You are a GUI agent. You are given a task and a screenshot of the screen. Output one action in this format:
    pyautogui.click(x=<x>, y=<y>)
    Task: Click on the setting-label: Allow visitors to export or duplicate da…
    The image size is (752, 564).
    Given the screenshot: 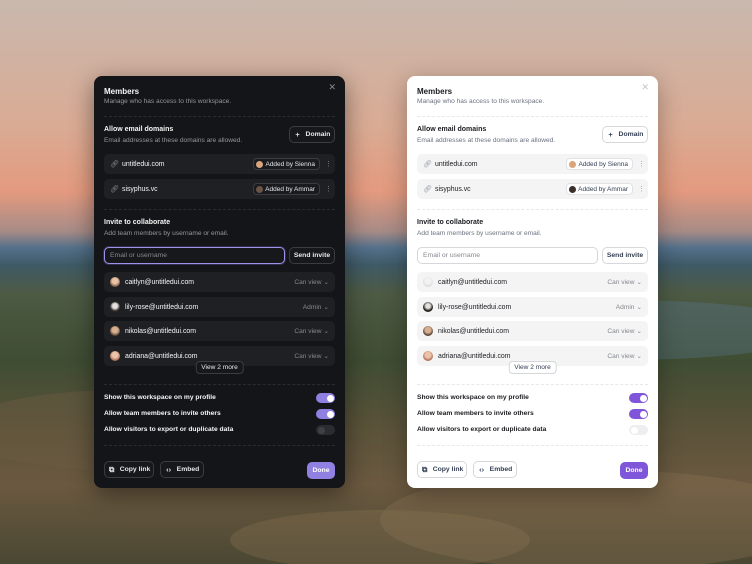 What is the action you would take?
    pyautogui.click(x=169, y=429)
    